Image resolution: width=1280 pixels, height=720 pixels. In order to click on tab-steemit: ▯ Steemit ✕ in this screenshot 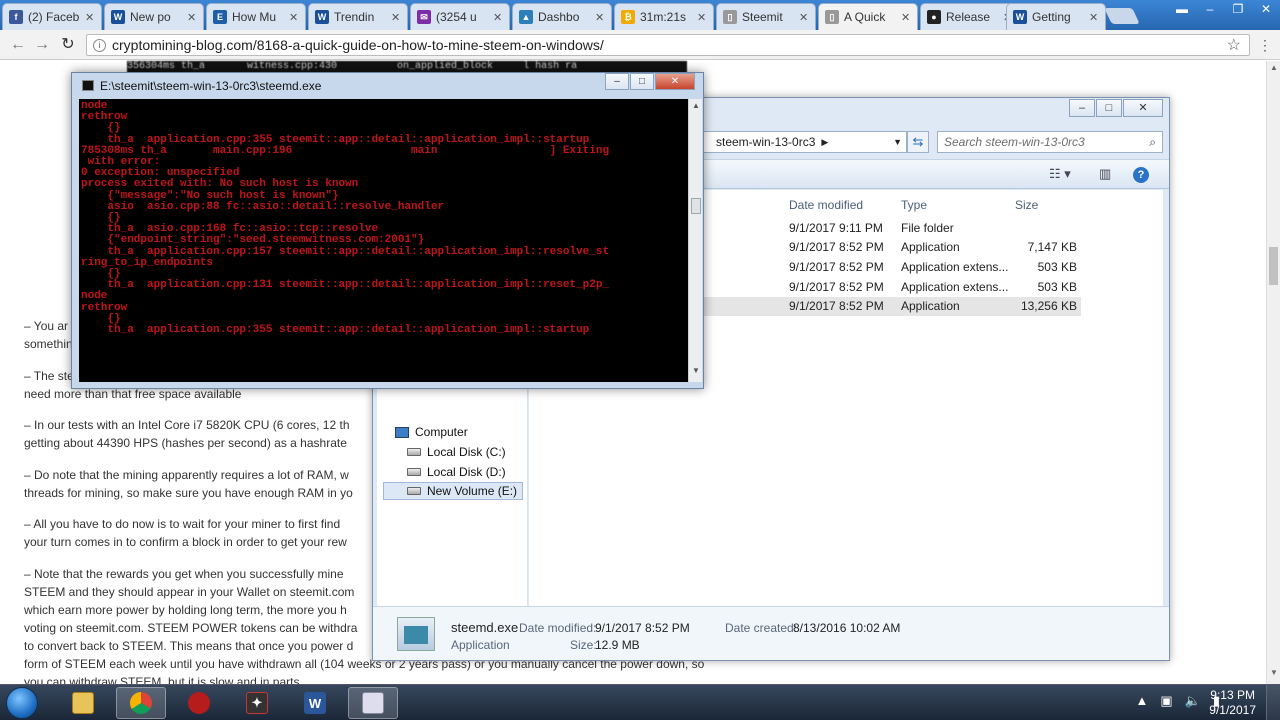, I will do `click(766, 16)`.